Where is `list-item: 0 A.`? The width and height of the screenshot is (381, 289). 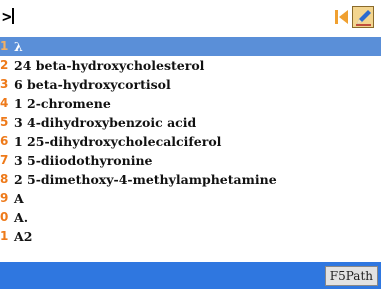
list-item: 0 A. is located at coordinates (190, 217).